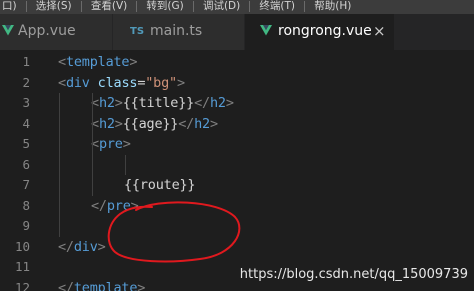 Image resolution: width=474 pixels, height=291 pixels. I want to click on code-text: <pre>, so click(111, 144).